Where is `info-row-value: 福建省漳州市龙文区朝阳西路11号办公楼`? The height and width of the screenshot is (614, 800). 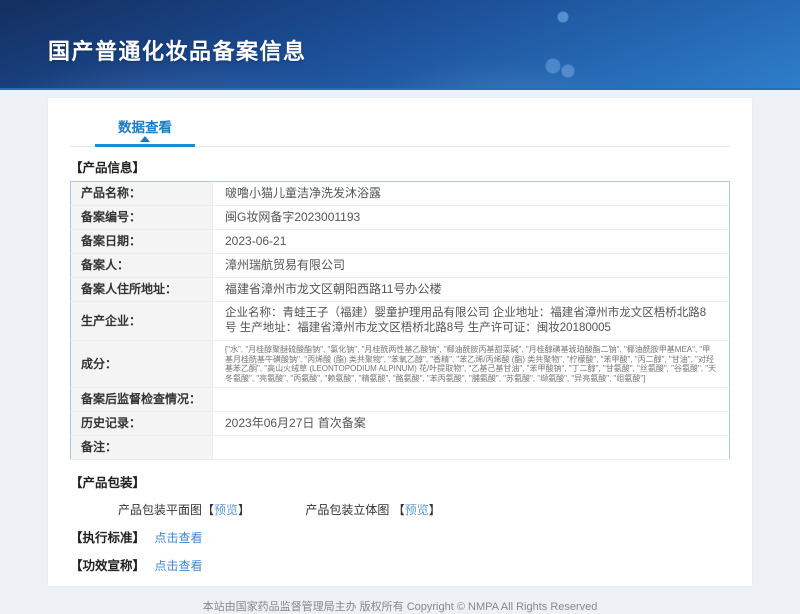
info-row-value: 福建省漳州市龙文区朝阳西路11号办公楼 is located at coordinates (471, 289).